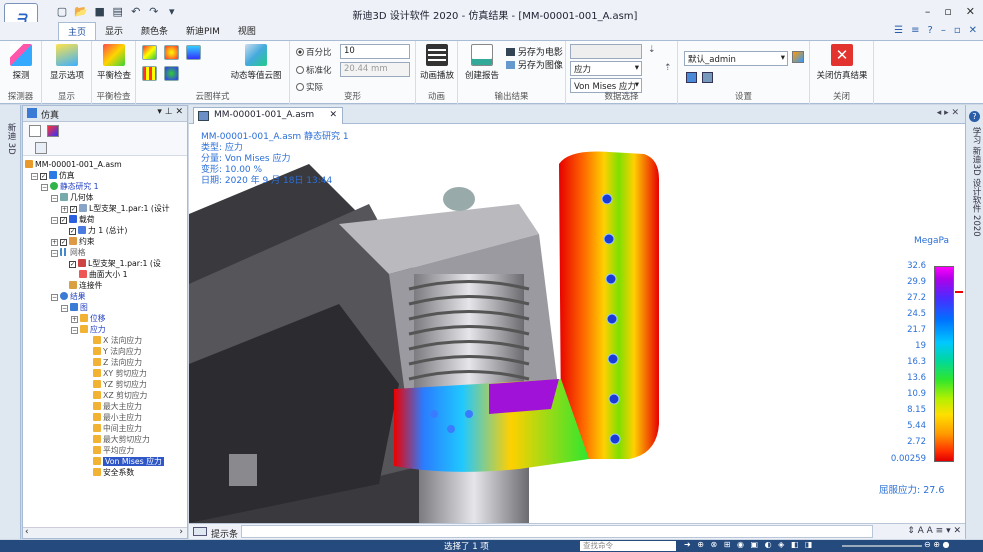  What do you see at coordinates (534, 64) in the screenshot?
I see `save-image-button: 另存为图像` at bounding box center [534, 64].